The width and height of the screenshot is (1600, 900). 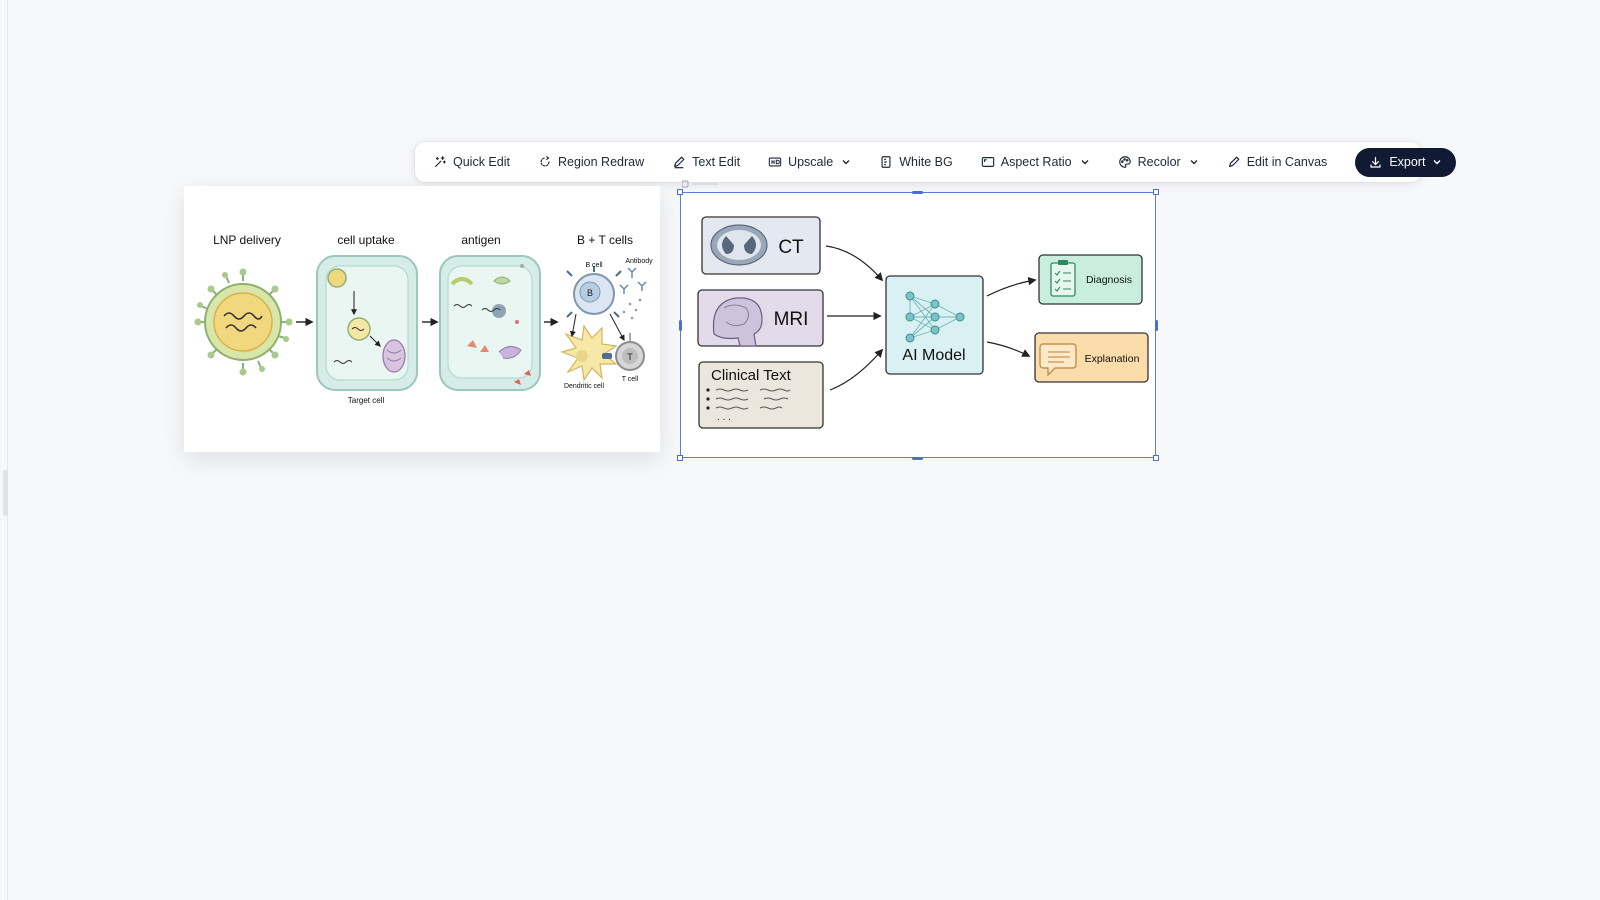 I want to click on antigen-cell, so click(x=490, y=323).